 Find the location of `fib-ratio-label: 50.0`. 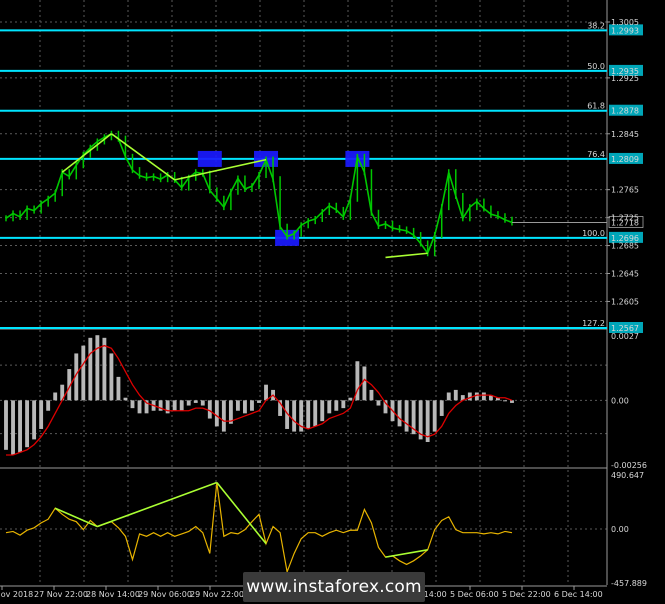

fib-ratio-label: 50.0 is located at coordinates (596, 66).